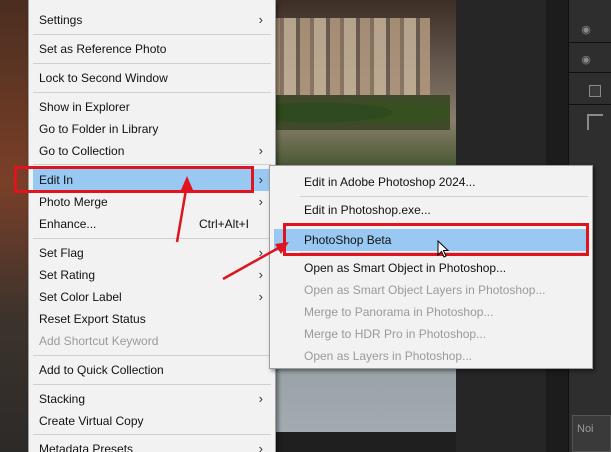  Describe the element at coordinates (348, 240) in the screenshot. I see `menu-item-label: PhotoShop Beta` at that location.